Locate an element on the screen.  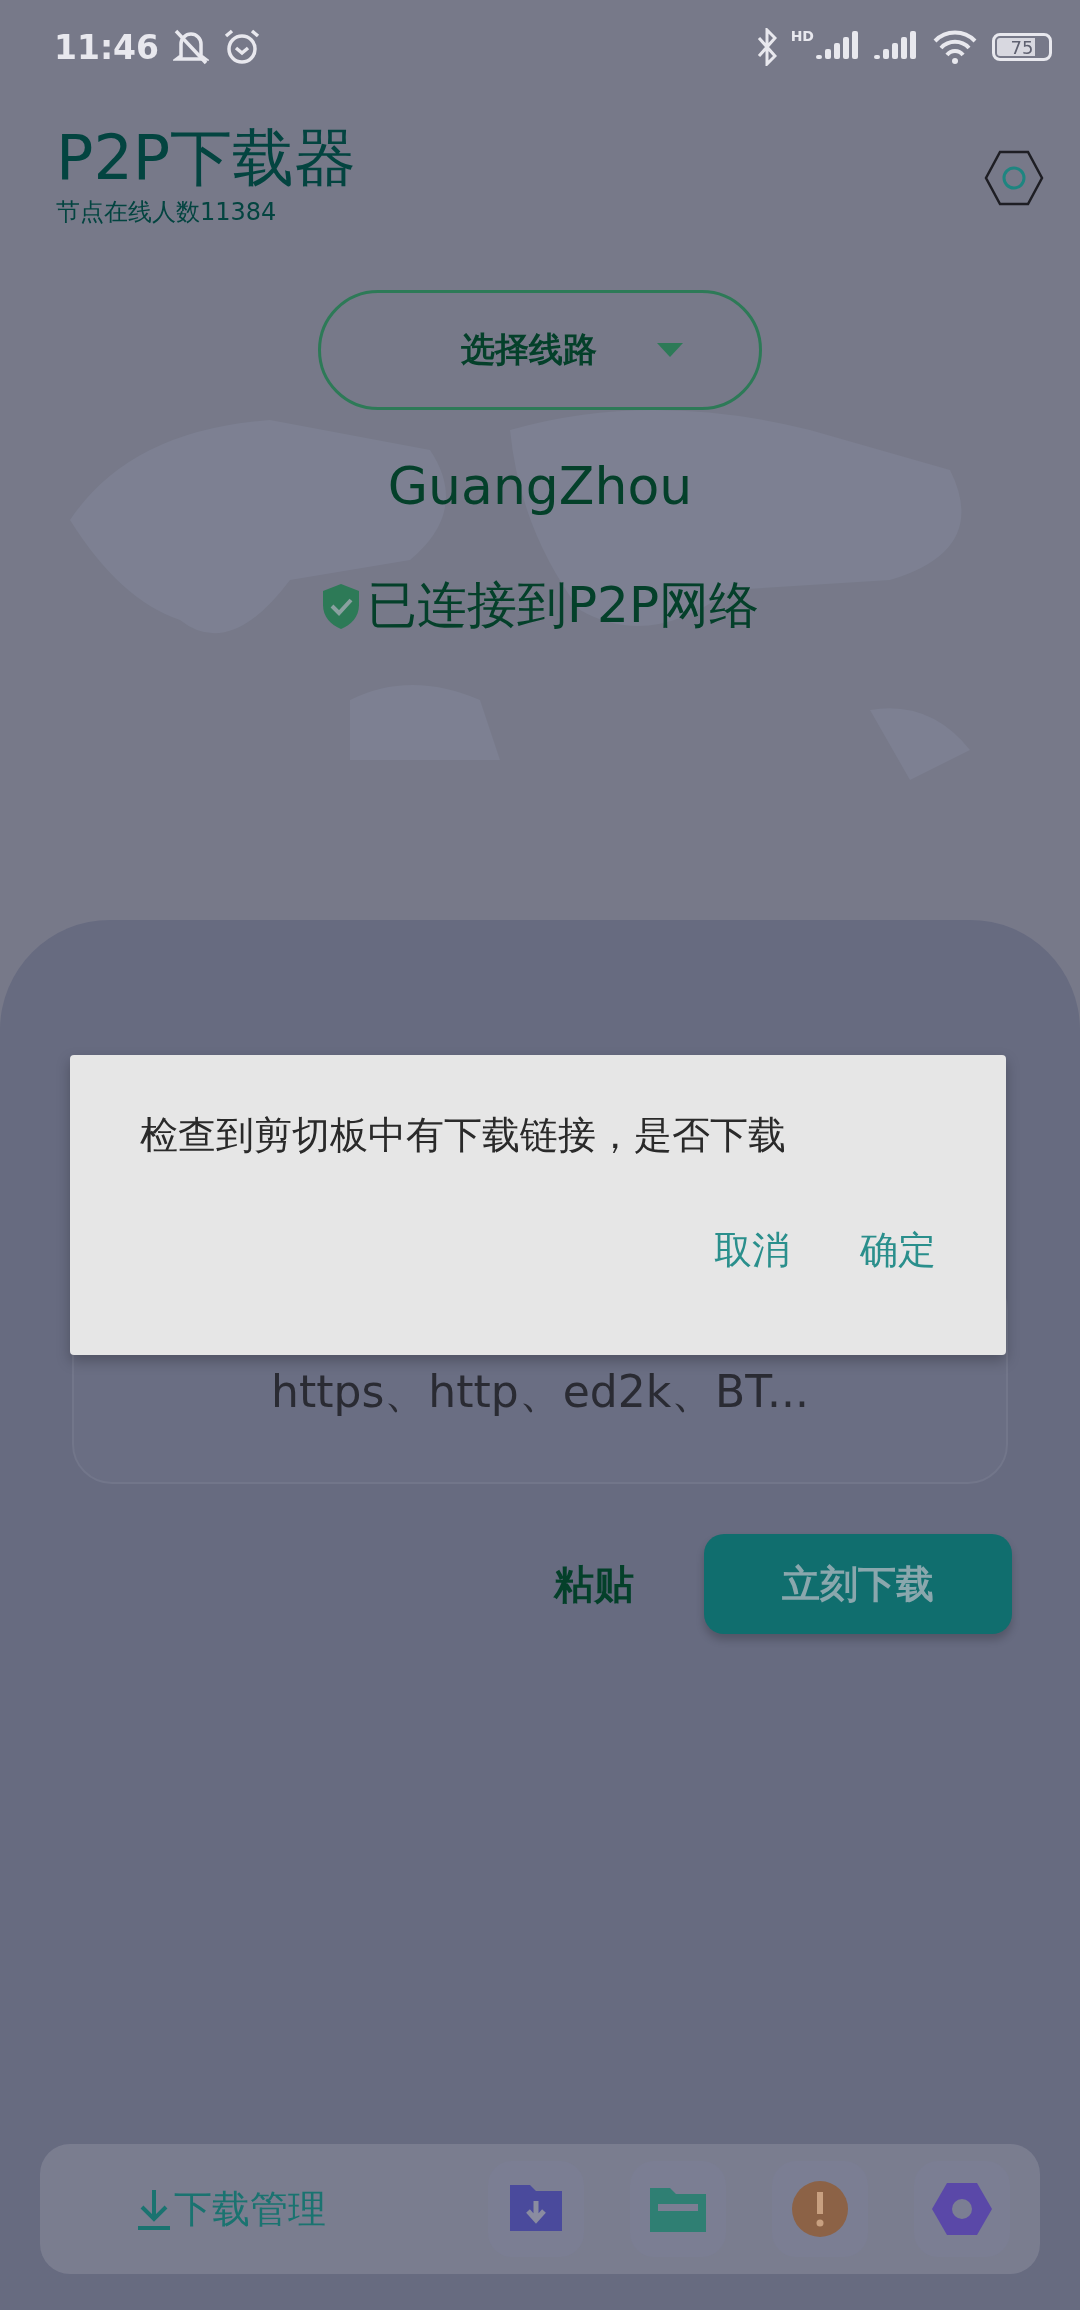
dialog-message: 检查到剪切板中有下载链接，是否下载 is located at coordinates (463, 1135).